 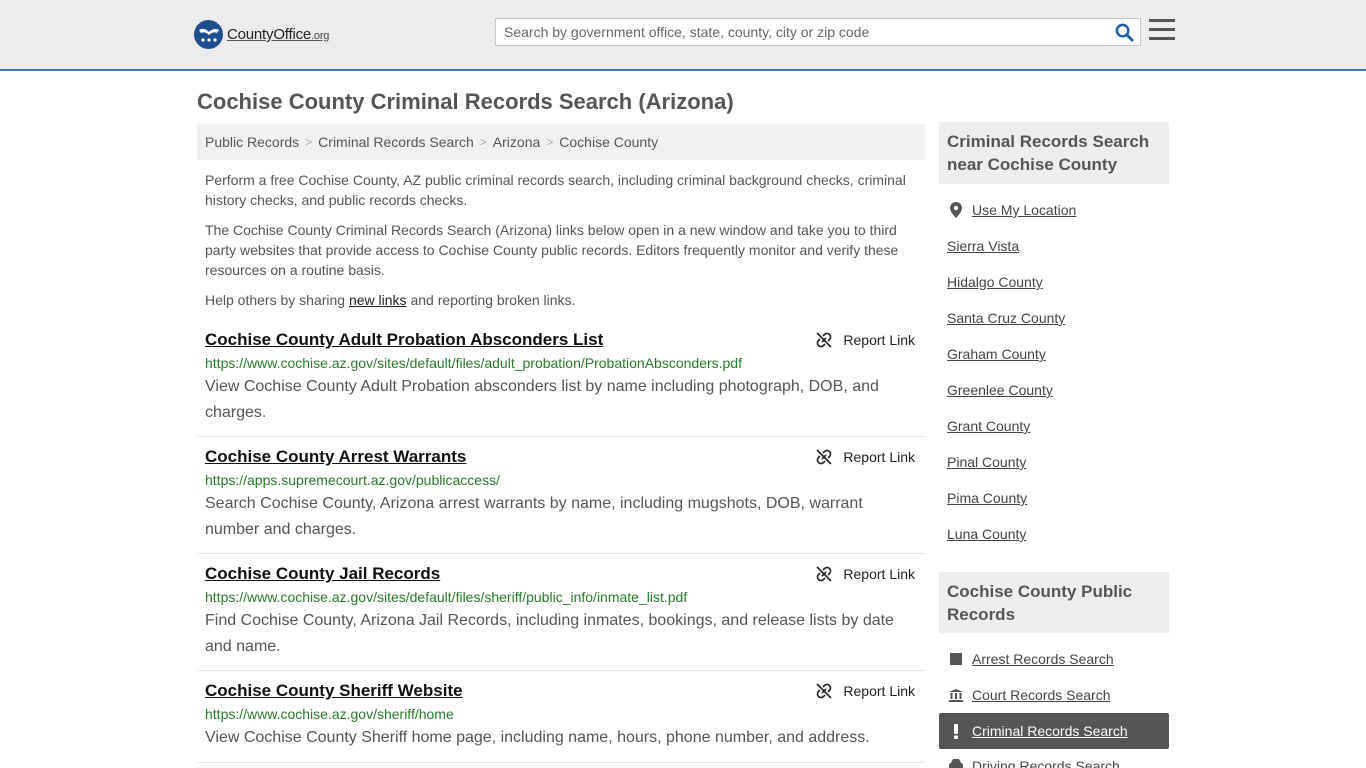 What do you see at coordinates (995, 282) in the screenshot?
I see `nearby-link-hidalgo-county: Hidalgo County` at bounding box center [995, 282].